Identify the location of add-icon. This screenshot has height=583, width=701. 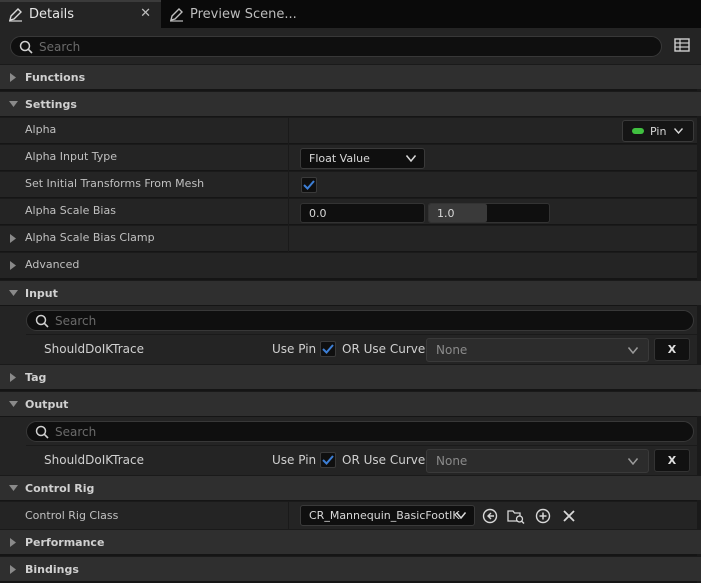
(543, 516).